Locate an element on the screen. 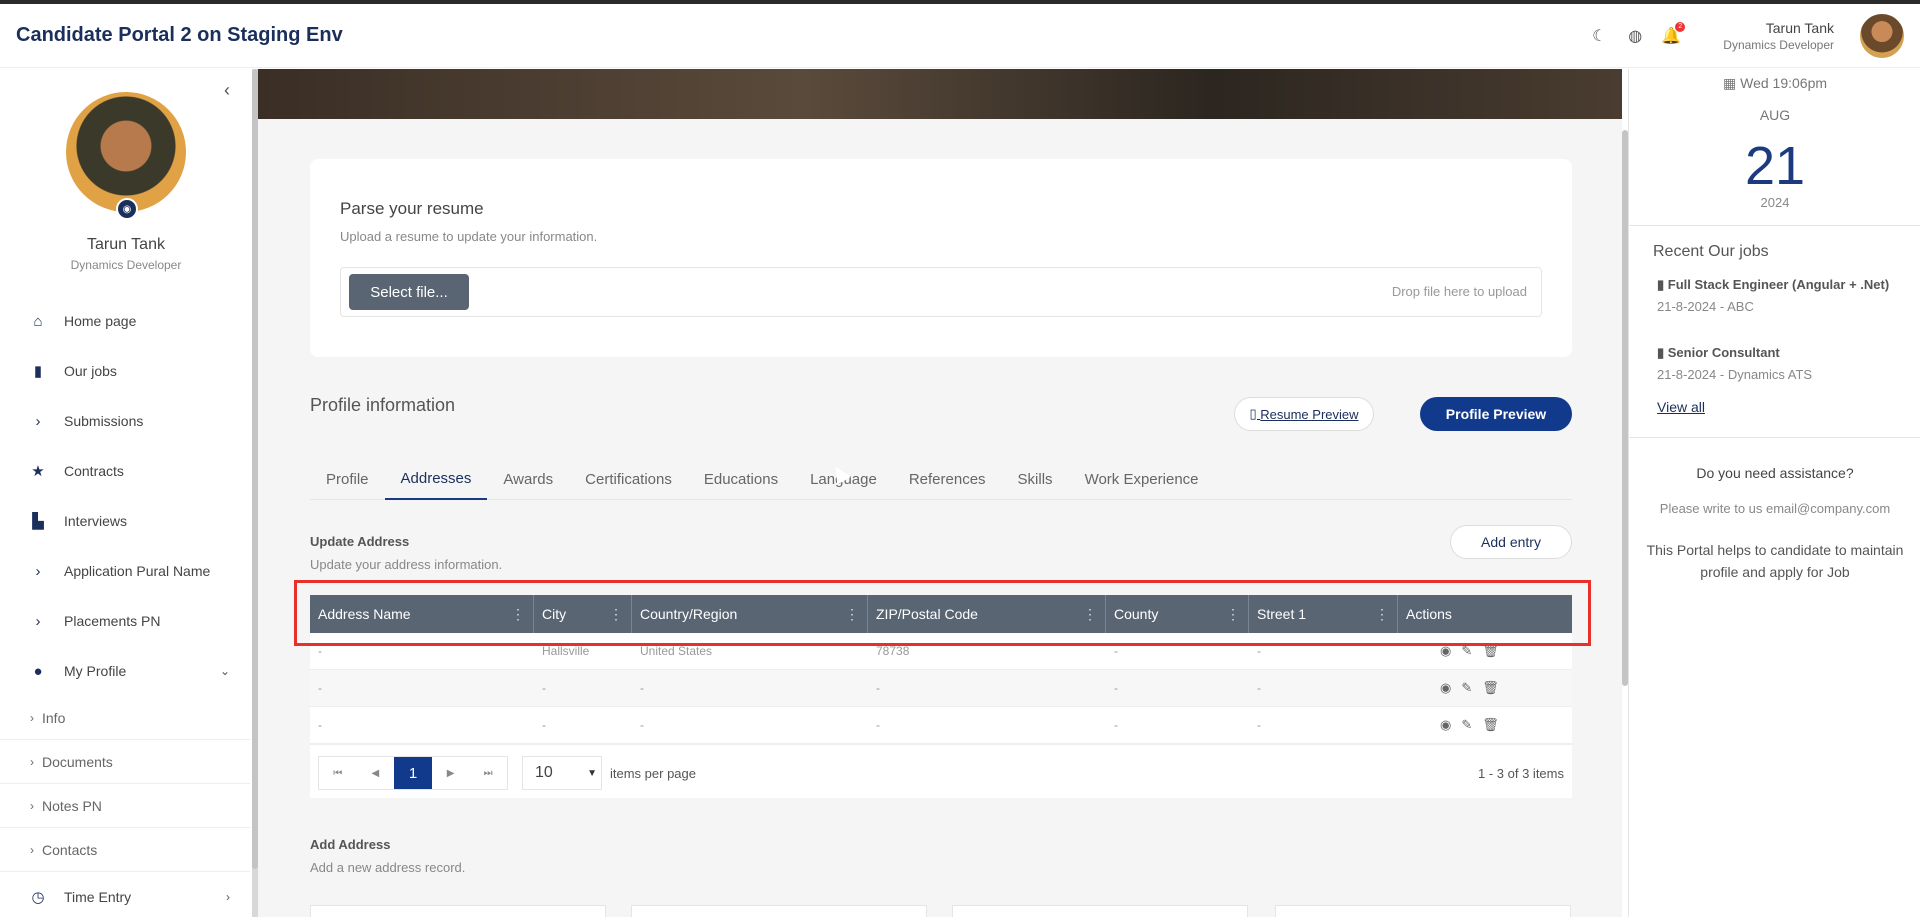 The width and height of the screenshot is (1920, 922). sidebar-user-name: Tarun Tank is located at coordinates (126, 244).